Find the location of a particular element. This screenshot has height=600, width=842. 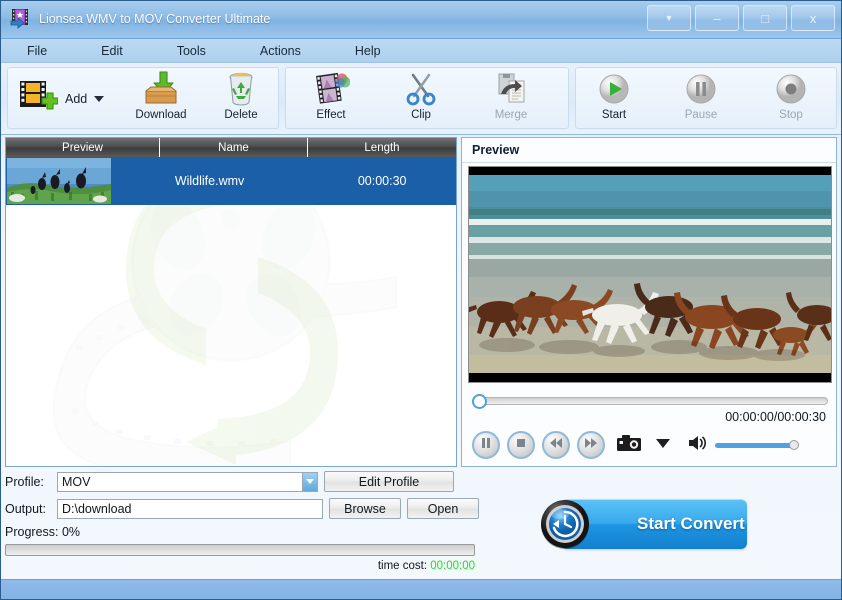

start-button: Start is located at coordinates (614, 99).